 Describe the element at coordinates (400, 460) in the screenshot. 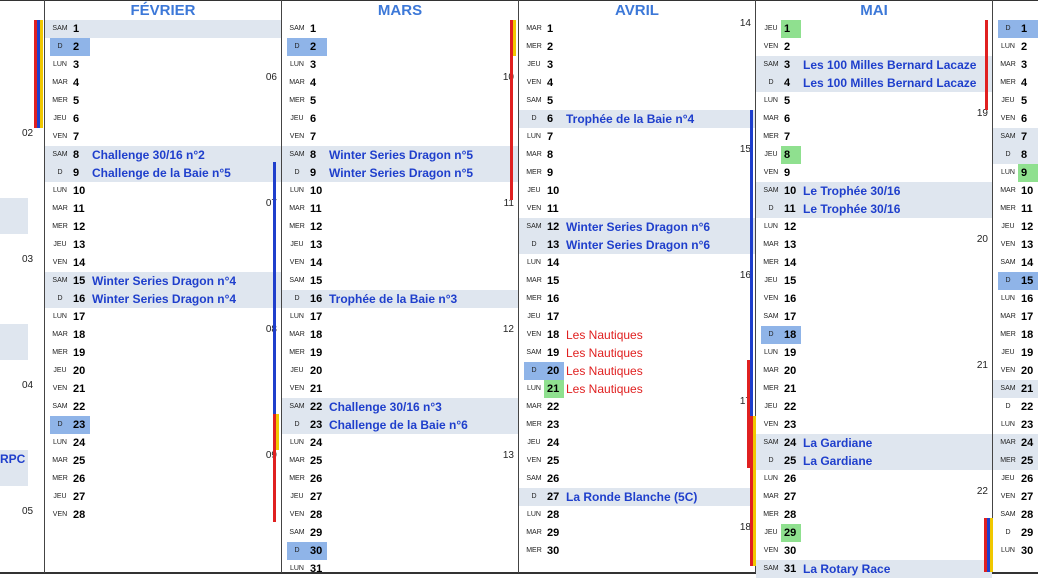

I see `day-row: MAR 25 13` at that location.